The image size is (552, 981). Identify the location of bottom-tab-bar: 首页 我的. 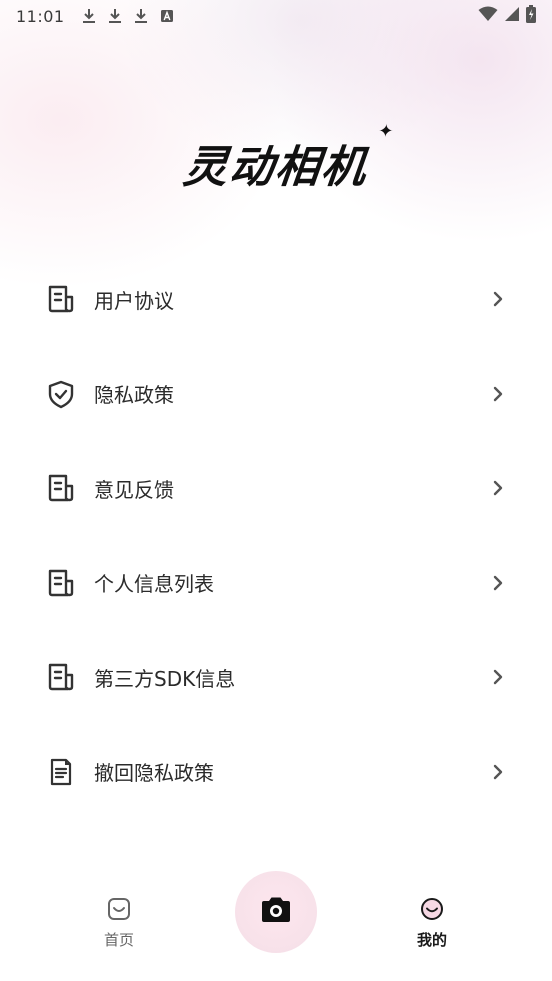
(276, 926).